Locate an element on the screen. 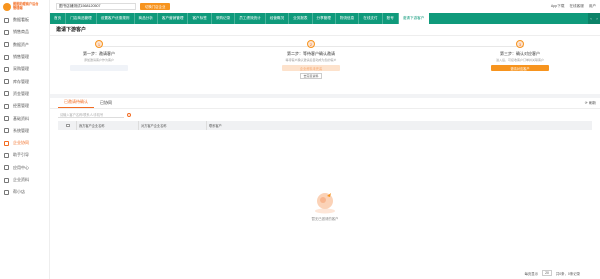  sidebar-item-9: 系统管理 is located at coordinates (24, 131).